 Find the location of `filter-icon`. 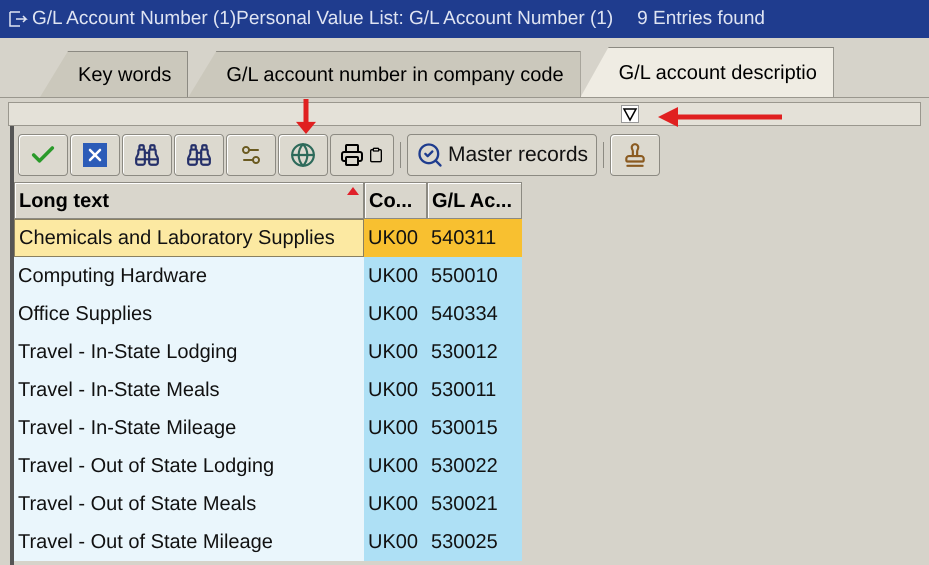

filter-icon is located at coordinates (630, 114).